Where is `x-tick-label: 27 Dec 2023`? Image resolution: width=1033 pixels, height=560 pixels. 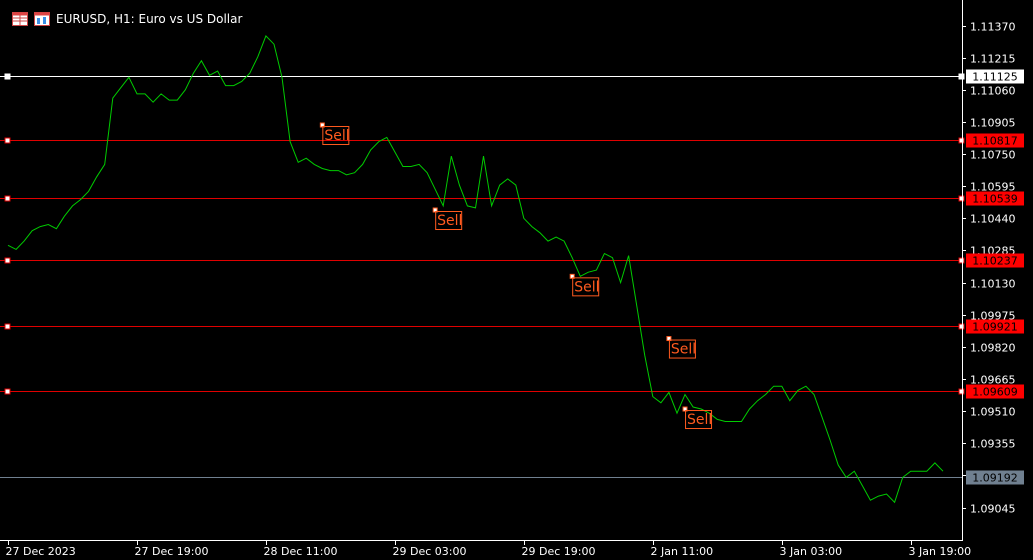 x-tick-label: 27 Dec 2023 is located at coordinates (41, 551).